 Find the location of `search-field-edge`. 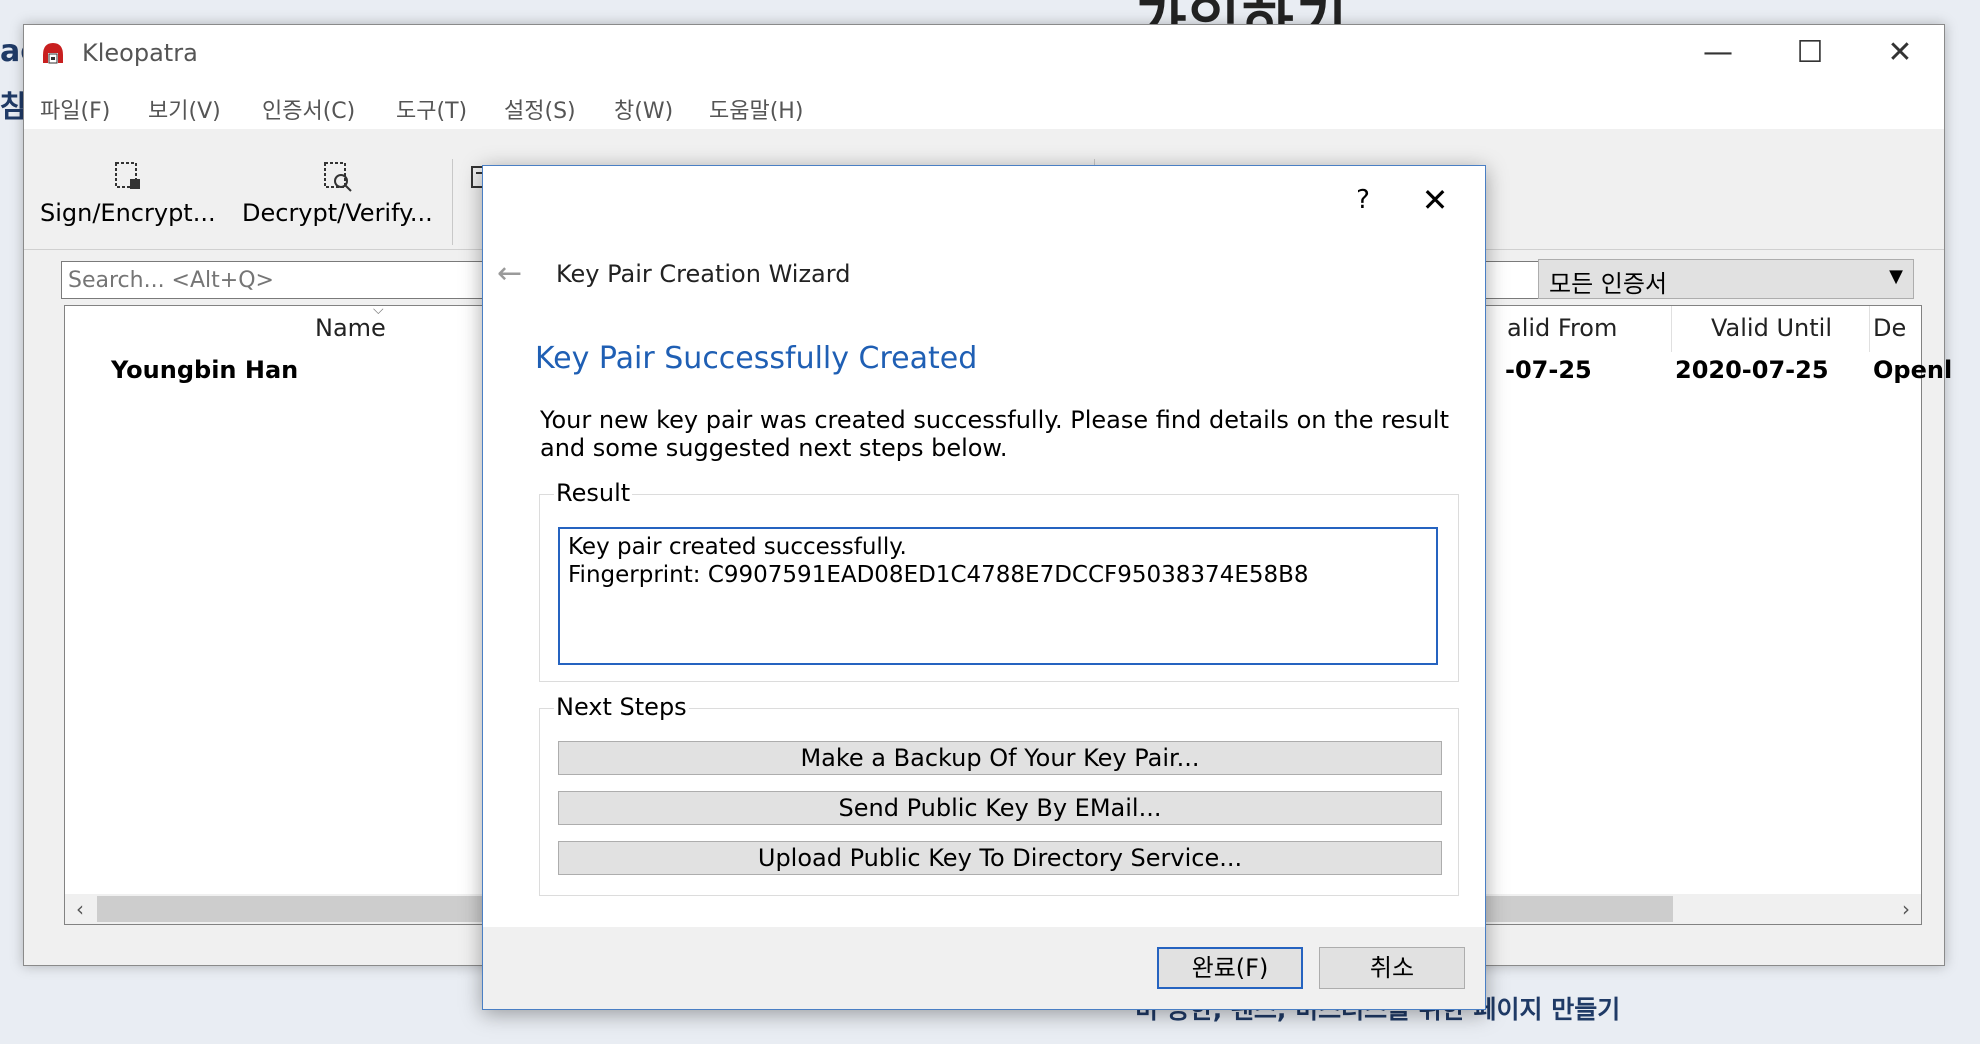

search-field-edge is located at coordinates (1514, 280).